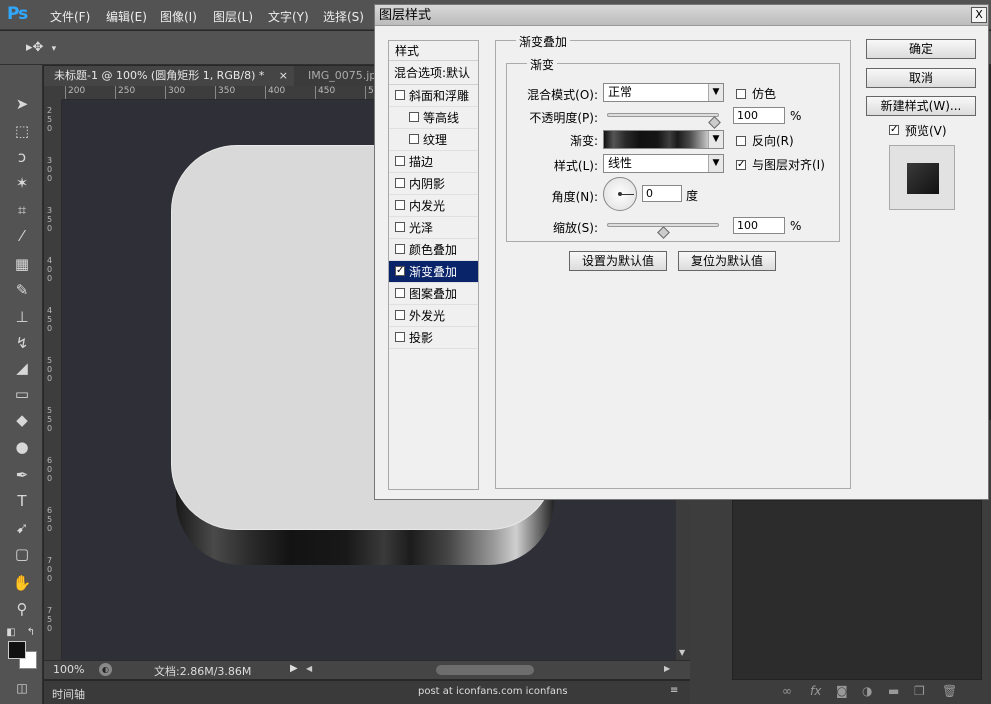 The width and height of the screenshot is (991, 704). Describe the element at coordinates (618, 261) in the screenshot. I see `set-default-button: 设置为默认值` at that location.